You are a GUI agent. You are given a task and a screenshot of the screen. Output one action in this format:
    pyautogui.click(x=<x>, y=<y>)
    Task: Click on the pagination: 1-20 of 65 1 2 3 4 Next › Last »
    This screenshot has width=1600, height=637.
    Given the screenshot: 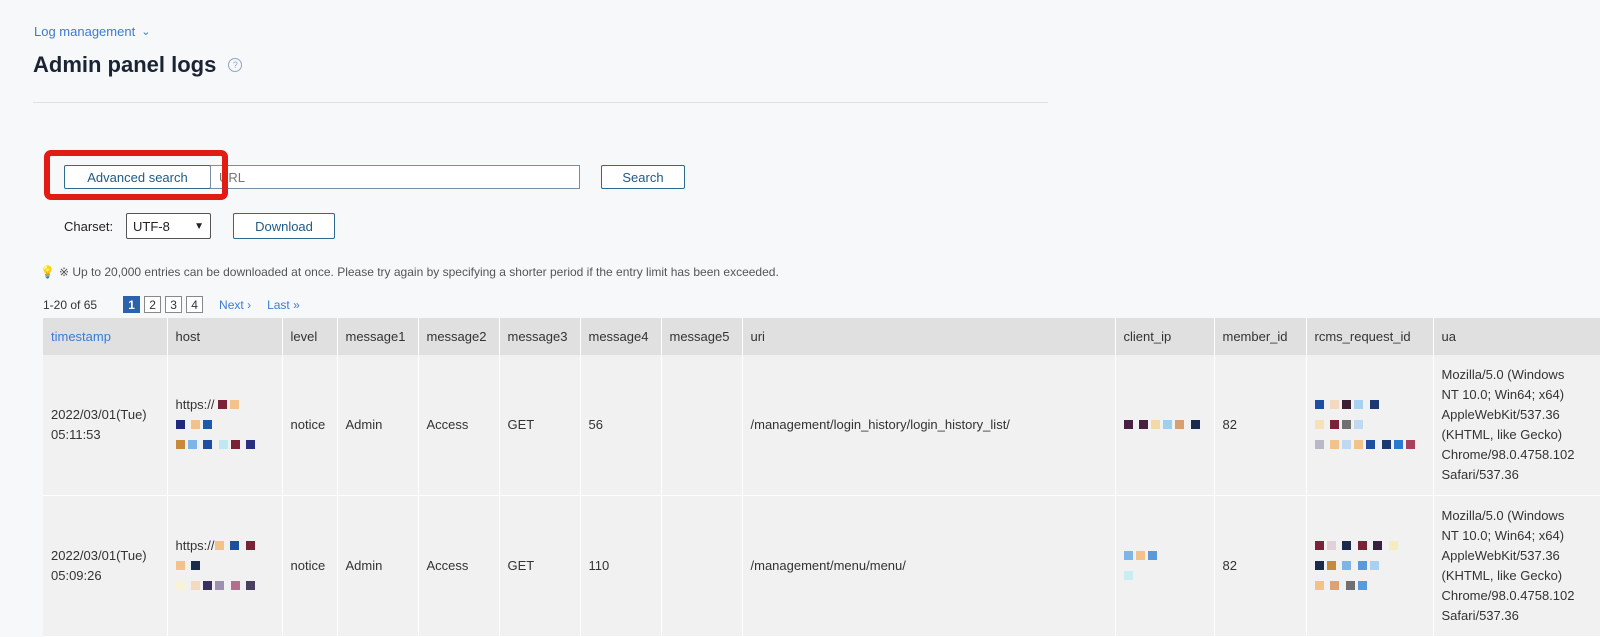 What is the action you would take?
    pyautogui.click(x=171, y=304)
    